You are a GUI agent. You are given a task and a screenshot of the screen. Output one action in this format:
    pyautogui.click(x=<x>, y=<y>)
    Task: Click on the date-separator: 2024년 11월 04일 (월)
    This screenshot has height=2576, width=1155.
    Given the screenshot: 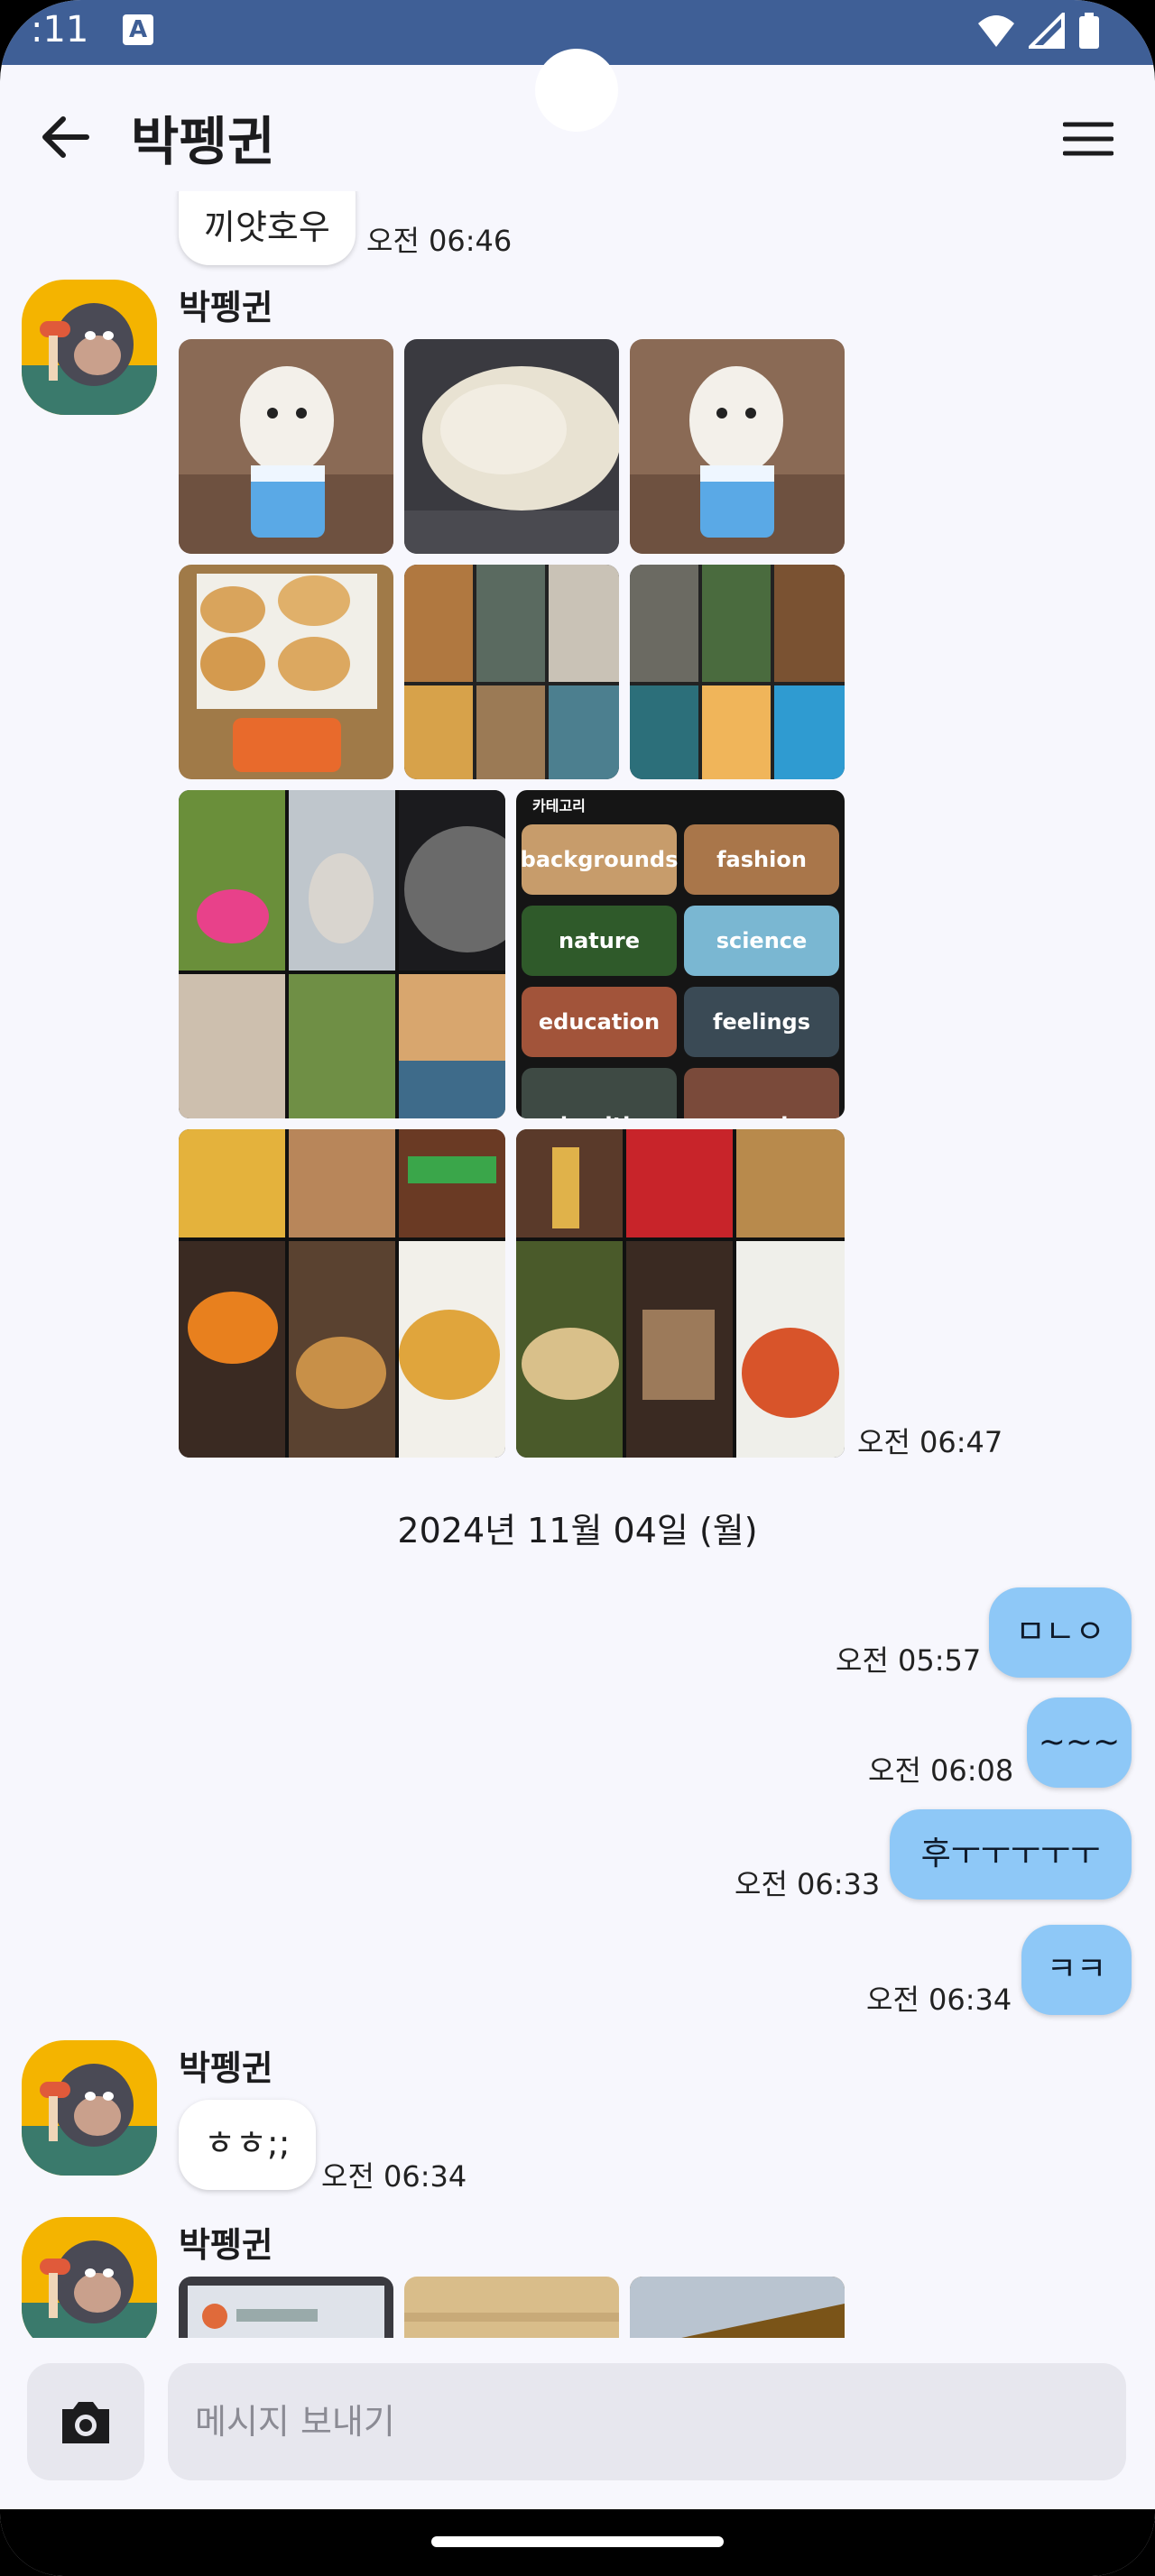 What is the action you would take?
    pyautogui.click(x=577, y=1530)
    